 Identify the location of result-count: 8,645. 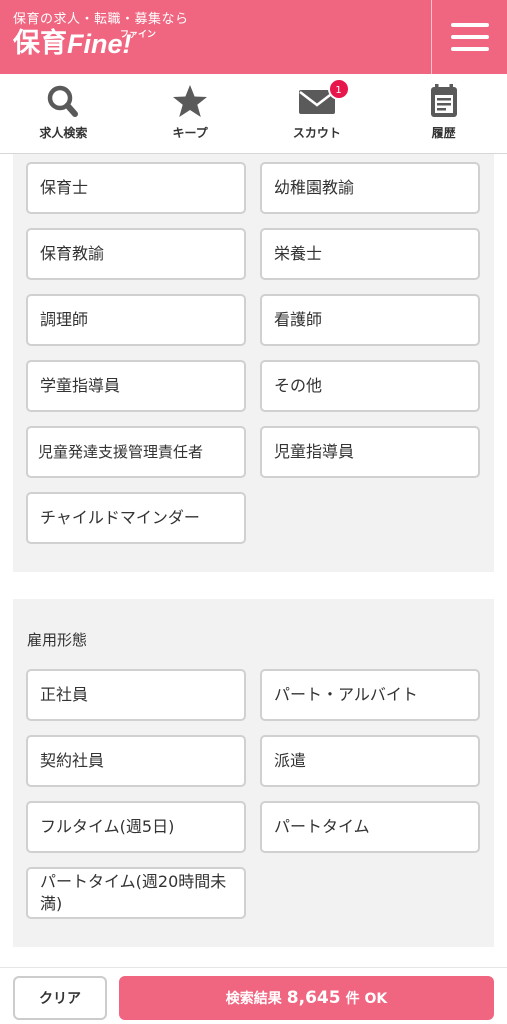
(313, 998).